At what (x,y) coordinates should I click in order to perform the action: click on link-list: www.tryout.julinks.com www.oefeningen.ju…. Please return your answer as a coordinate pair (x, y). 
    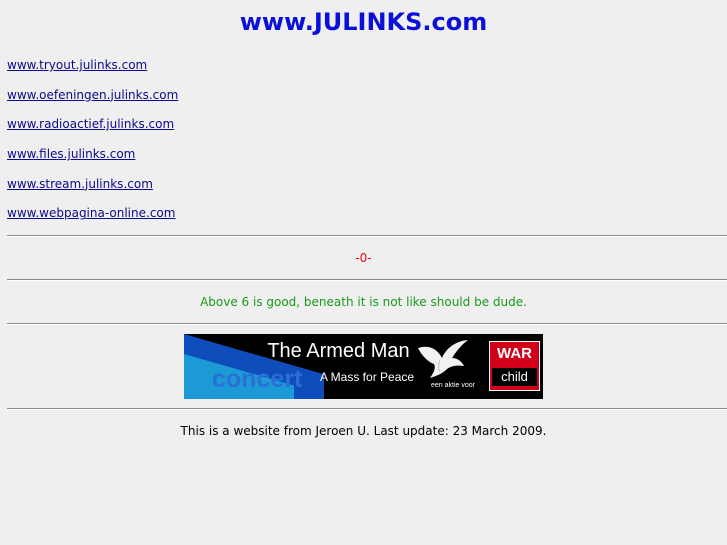
    Looking at the image, I should click on (92, 147).